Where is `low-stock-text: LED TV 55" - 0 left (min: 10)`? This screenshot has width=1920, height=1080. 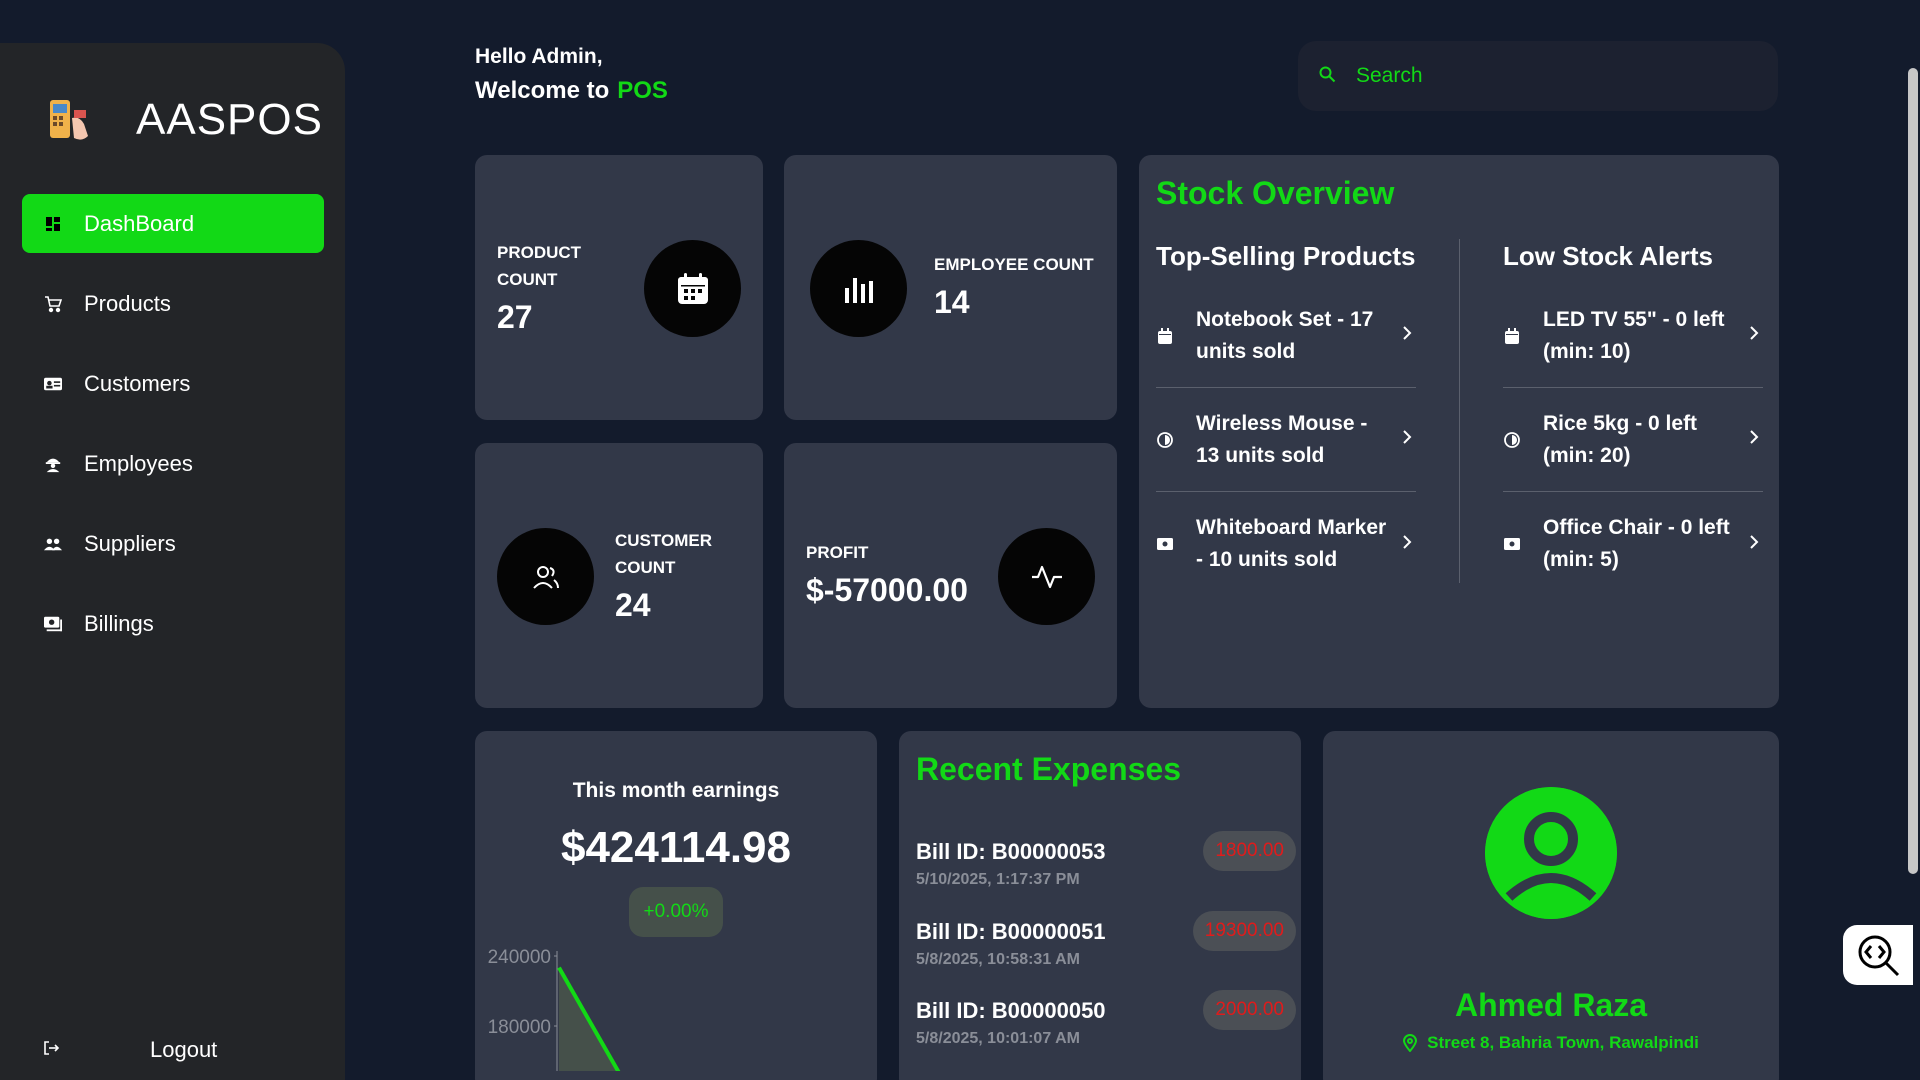 low-stock-text: LED TV 55" - 0 left (min: 10) is located at coordinates (1634, 335).